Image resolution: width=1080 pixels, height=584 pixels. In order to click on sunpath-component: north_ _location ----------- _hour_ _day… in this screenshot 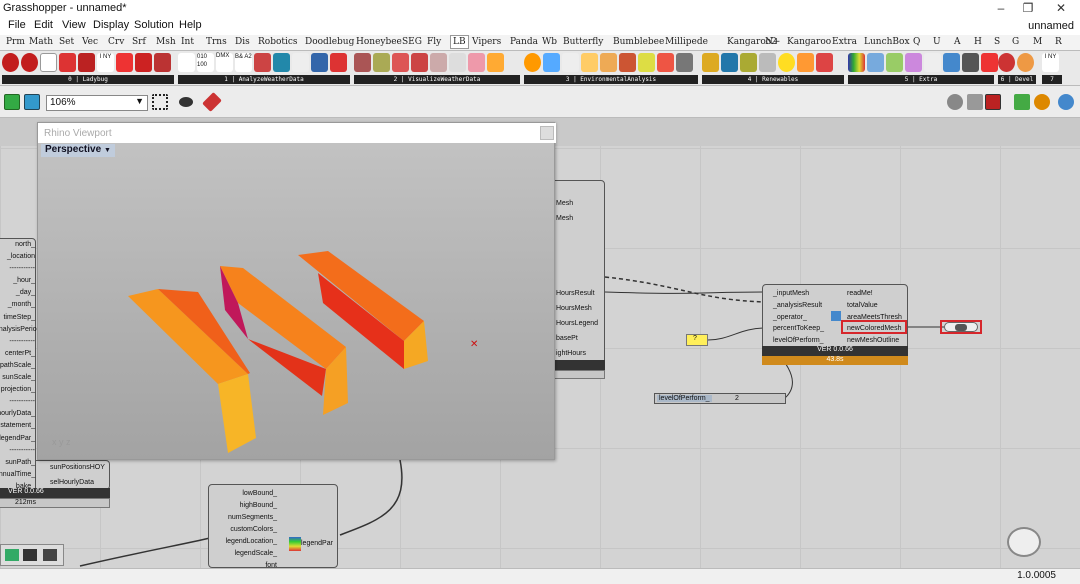, I will do `click(22, 369)`.